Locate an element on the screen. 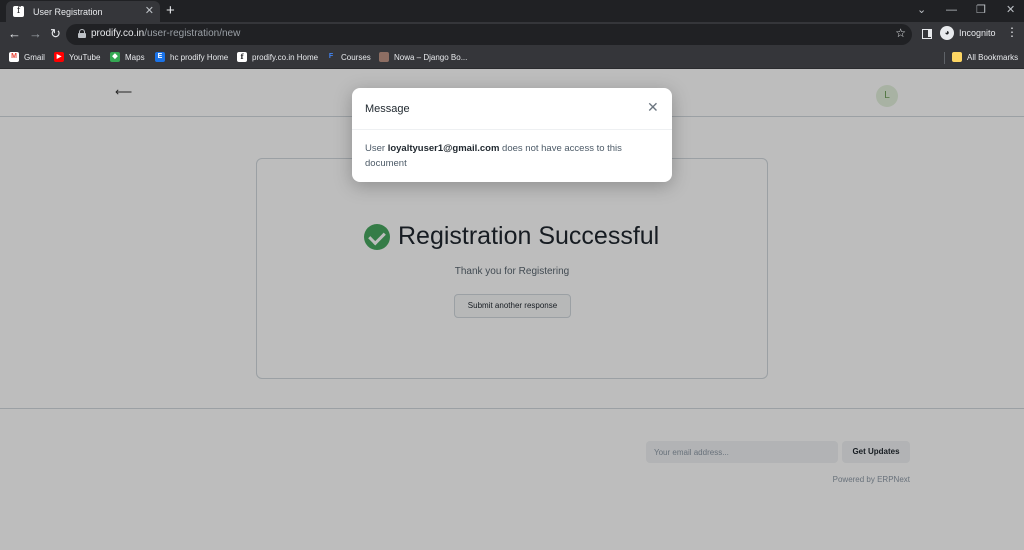  dialog-header: Message ✕ is located at coordinates (512, 109).